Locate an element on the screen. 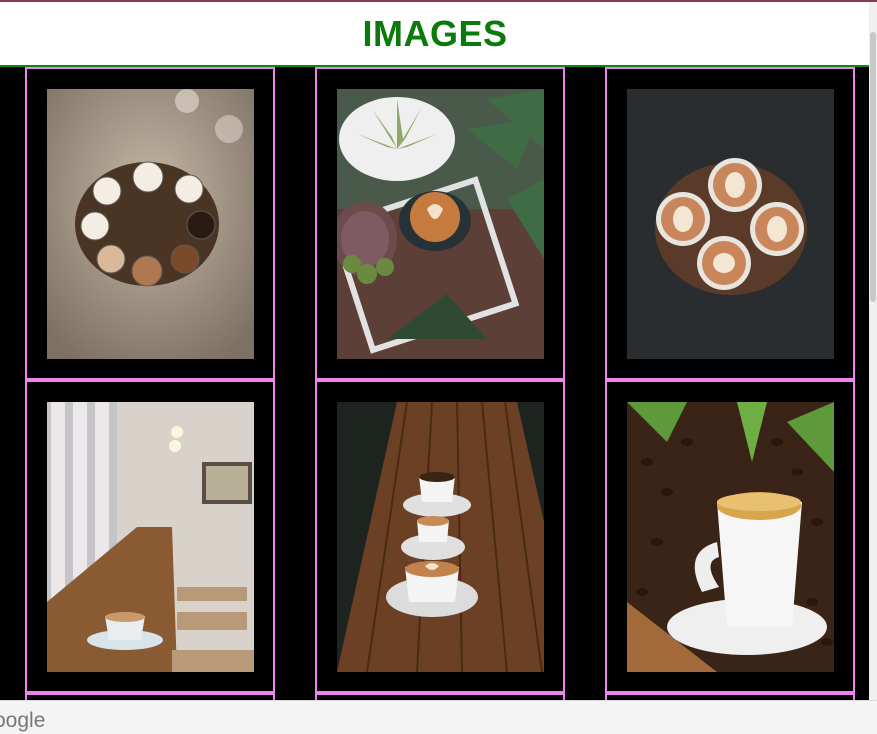 This screenshot has width=877, height=734. four-latte-art-cups-image is located at coordinates (730, 224).